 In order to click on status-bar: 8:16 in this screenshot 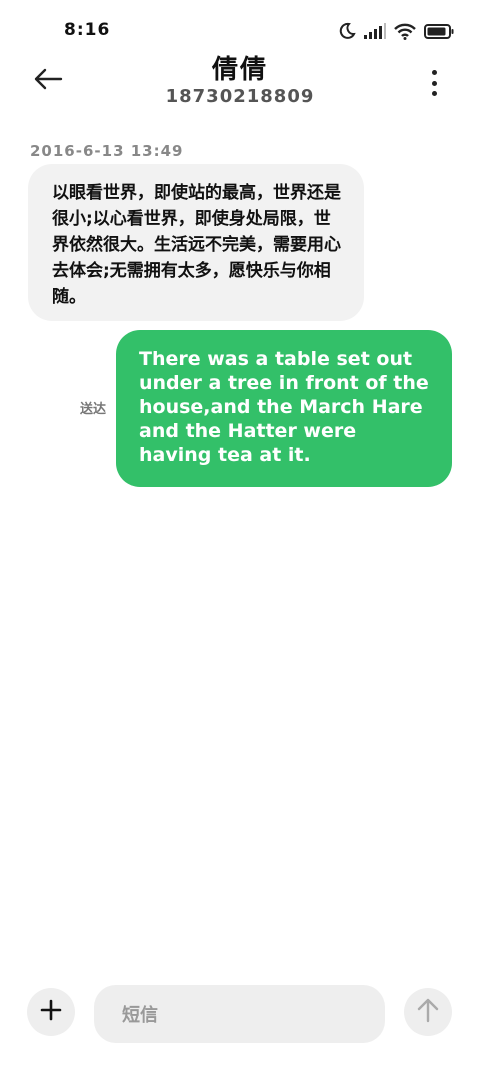, I will do `click(240, 30)`.